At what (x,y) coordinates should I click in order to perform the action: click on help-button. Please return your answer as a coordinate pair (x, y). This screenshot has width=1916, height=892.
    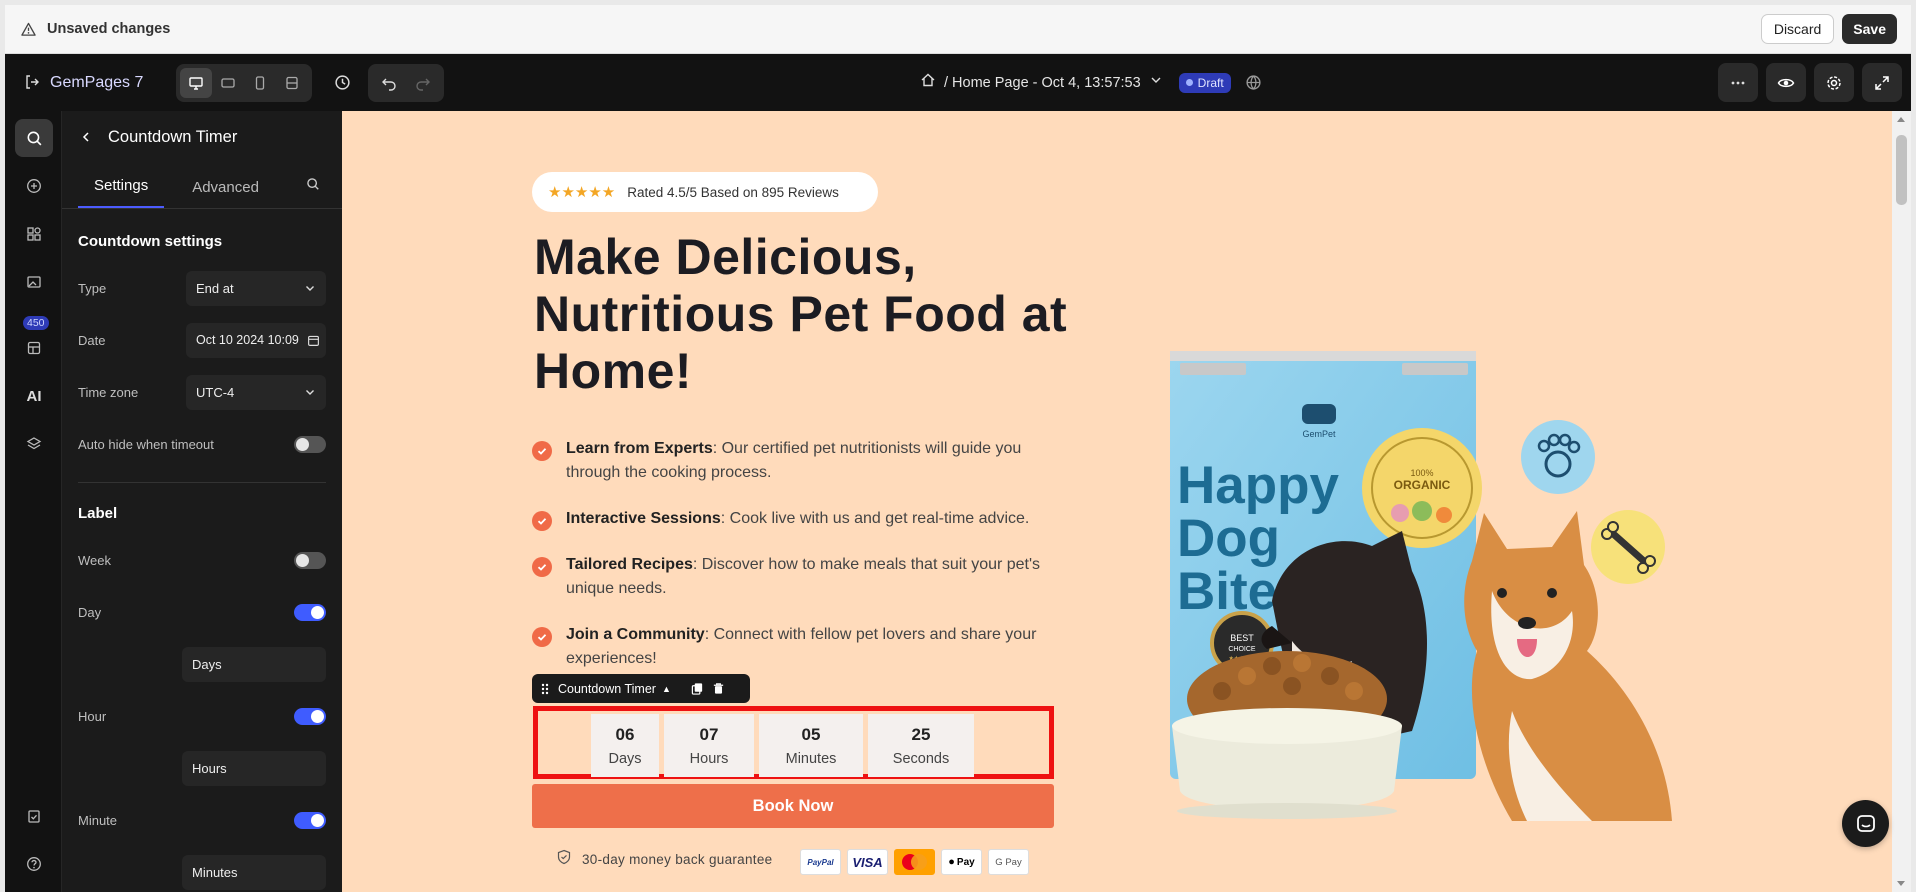
    Looking at the image, I should click on (34, 864).